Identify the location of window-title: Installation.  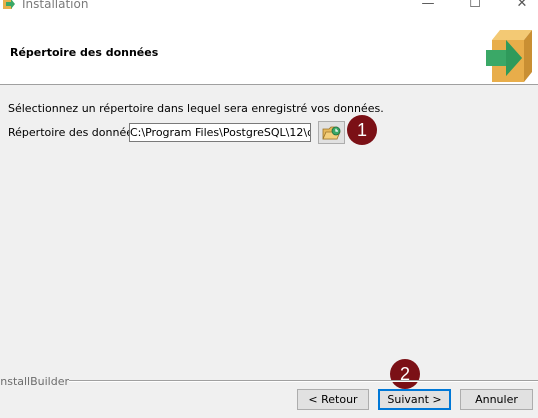
(55, 5).